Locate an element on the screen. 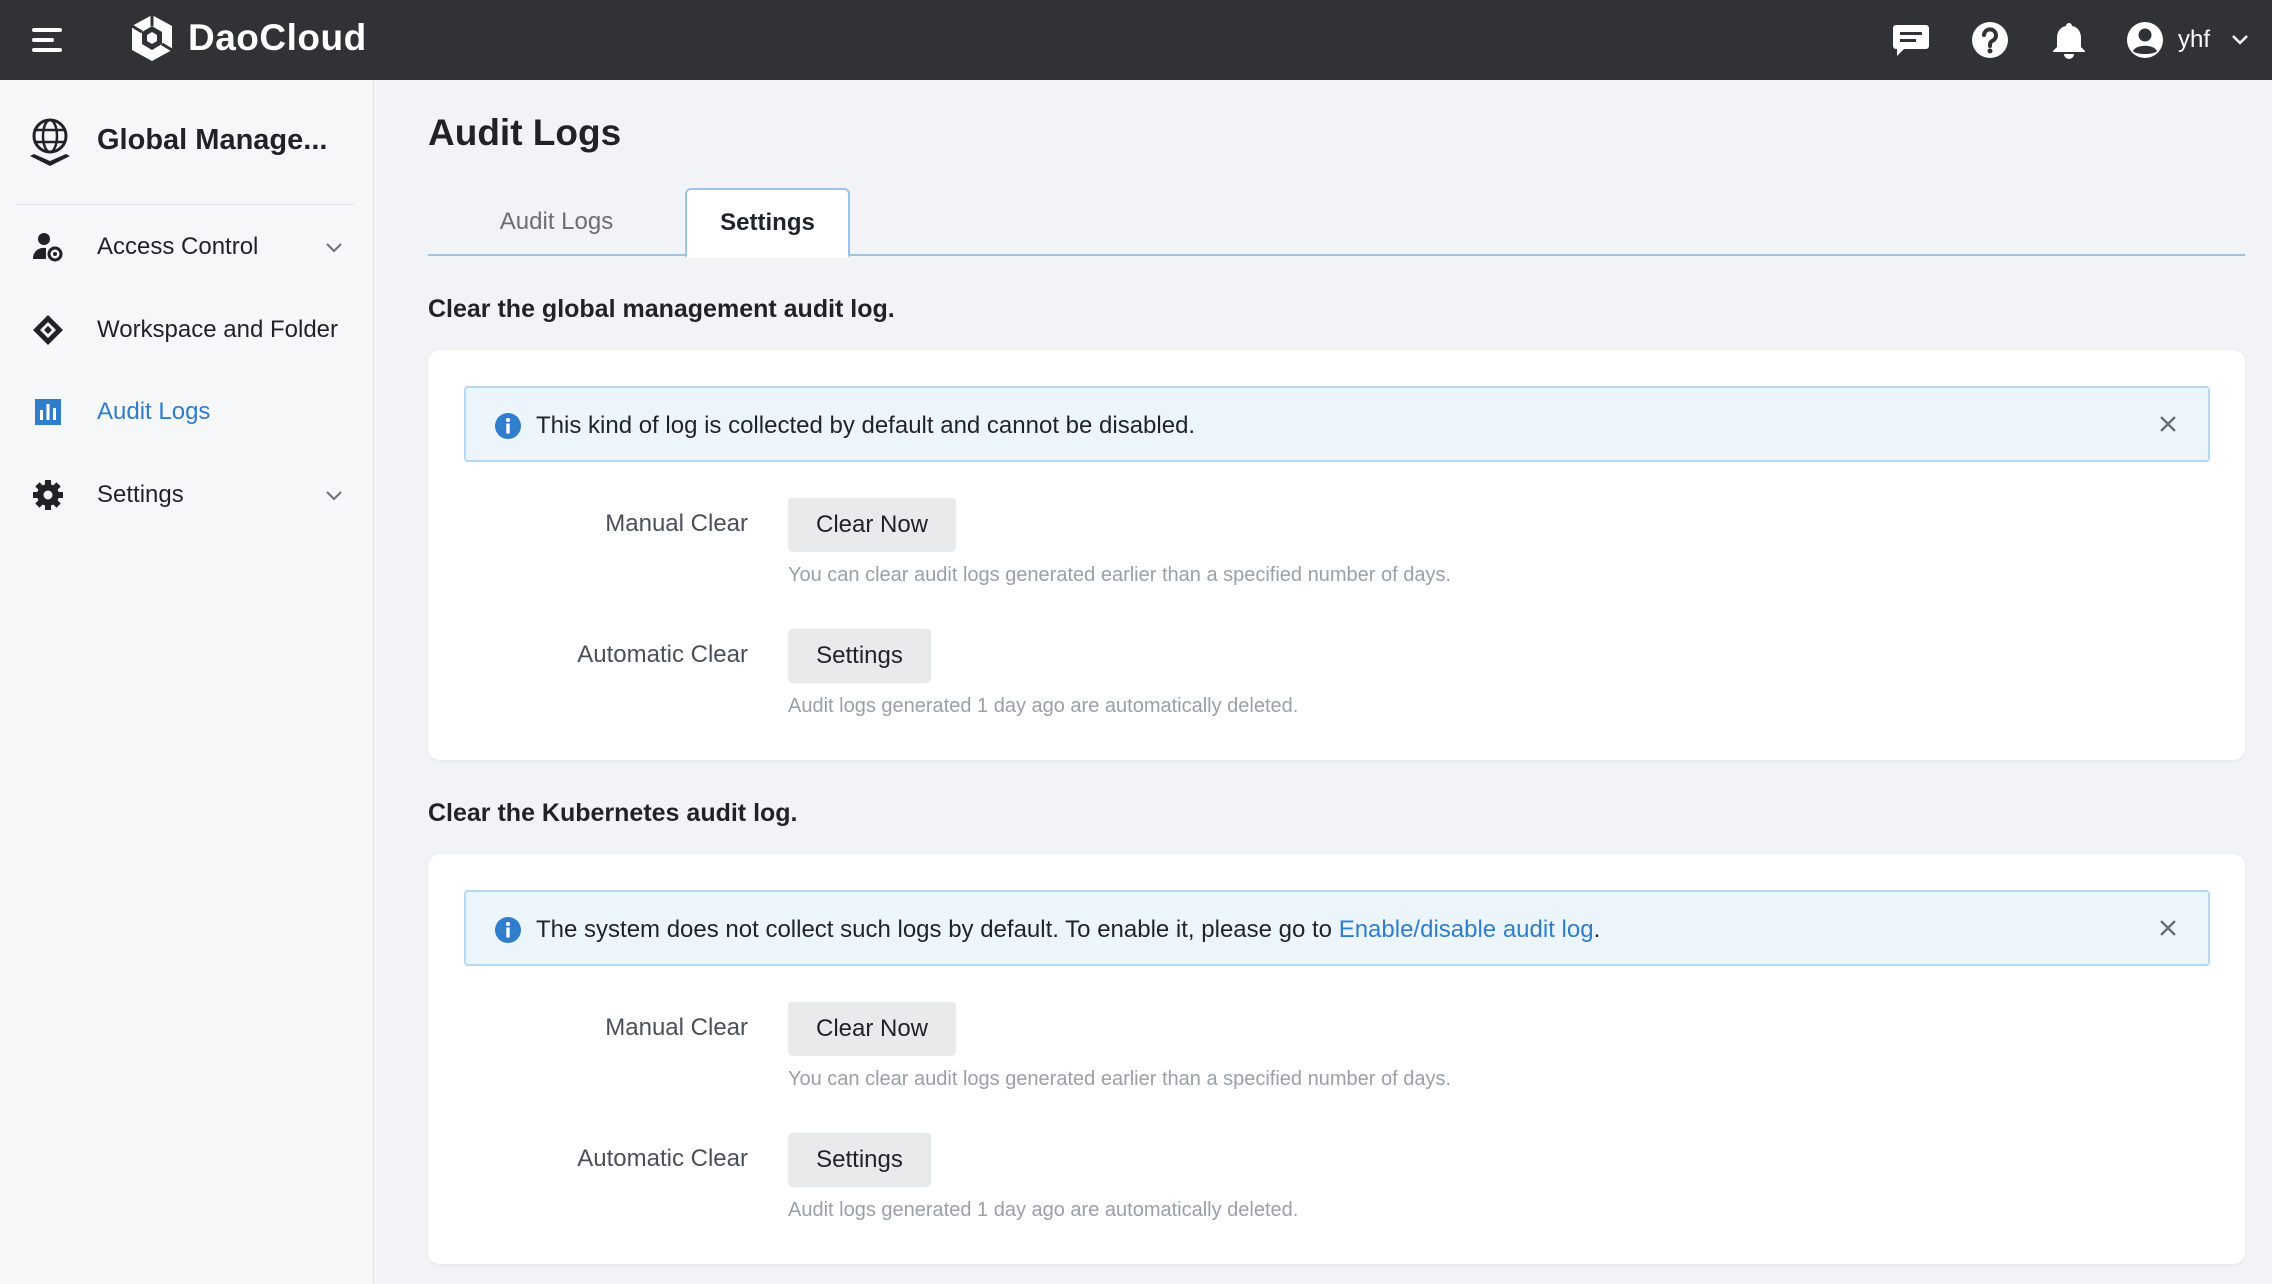 This screenshot has width=2272, height=1284. sidebar-item-access-control: Access Control is located at coordinates (187, 247).